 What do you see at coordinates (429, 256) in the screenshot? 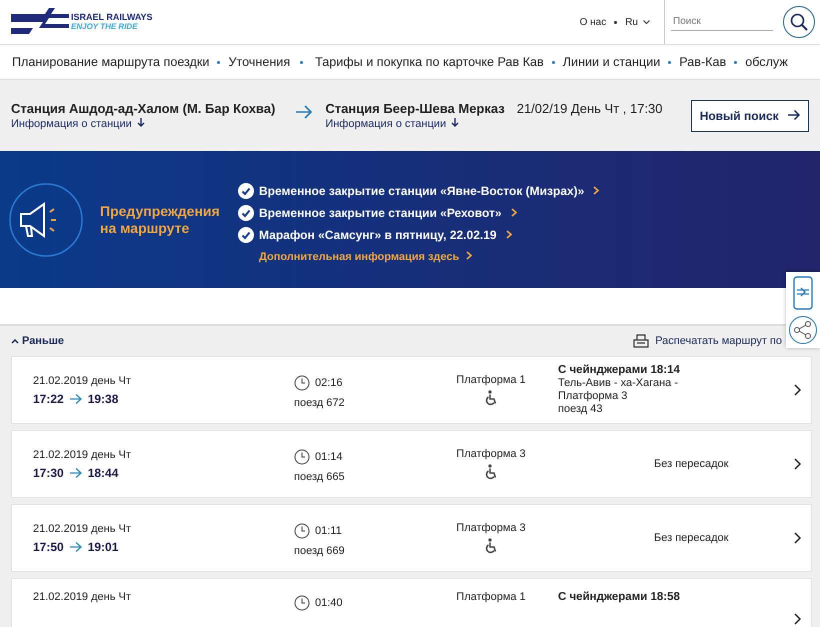
I see `more-info-link: Дополнительная информация здесь` at bounding box center [429, 256].